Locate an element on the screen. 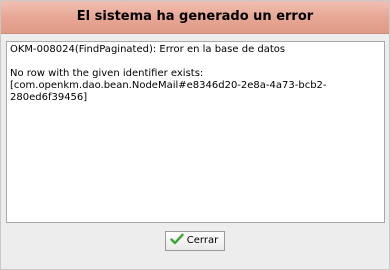  dialog-title-bar: El sistema ha generado un error is located at coordinates (195, 17).